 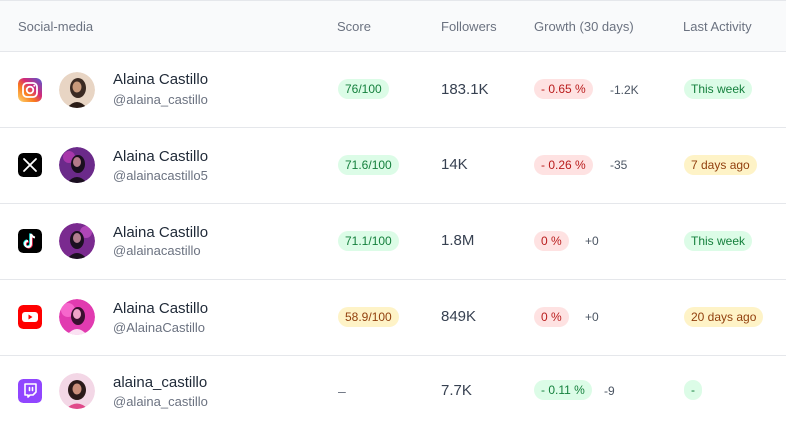 I want to click on last-activity-badge: -, so click(x=693, y=390).